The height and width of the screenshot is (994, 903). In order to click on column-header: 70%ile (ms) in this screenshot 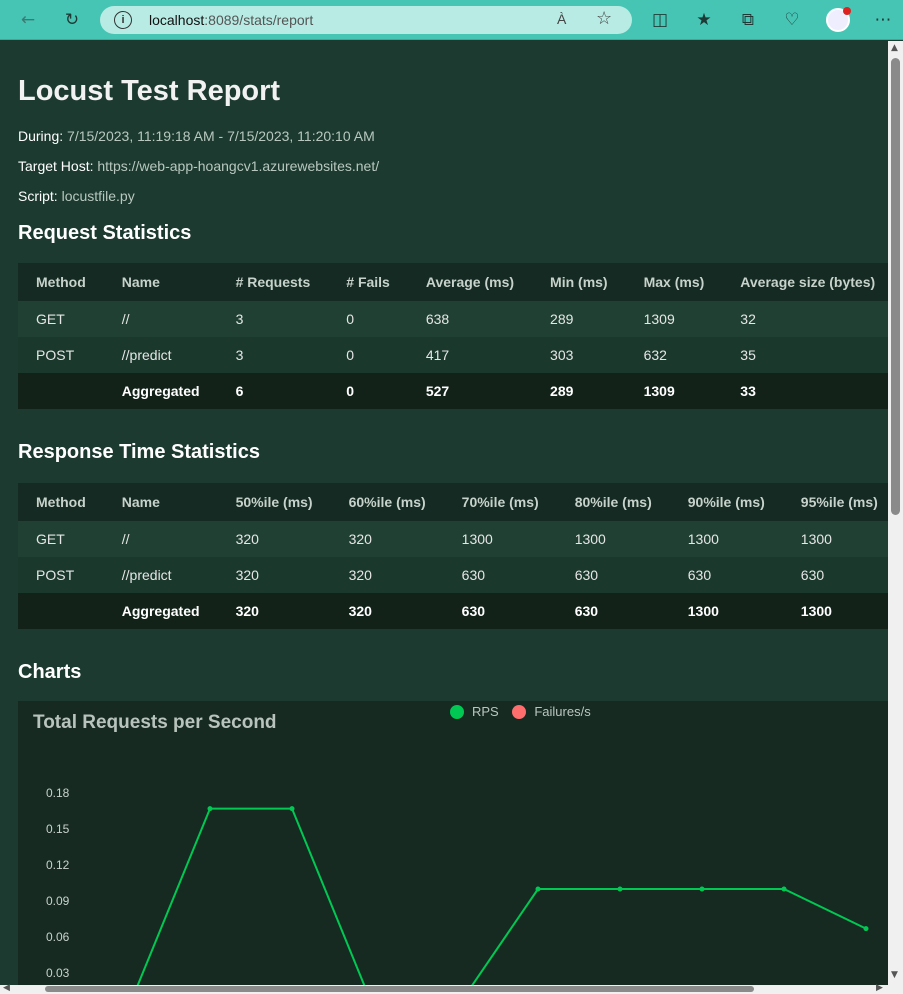, I will do `click(500, 502)`.